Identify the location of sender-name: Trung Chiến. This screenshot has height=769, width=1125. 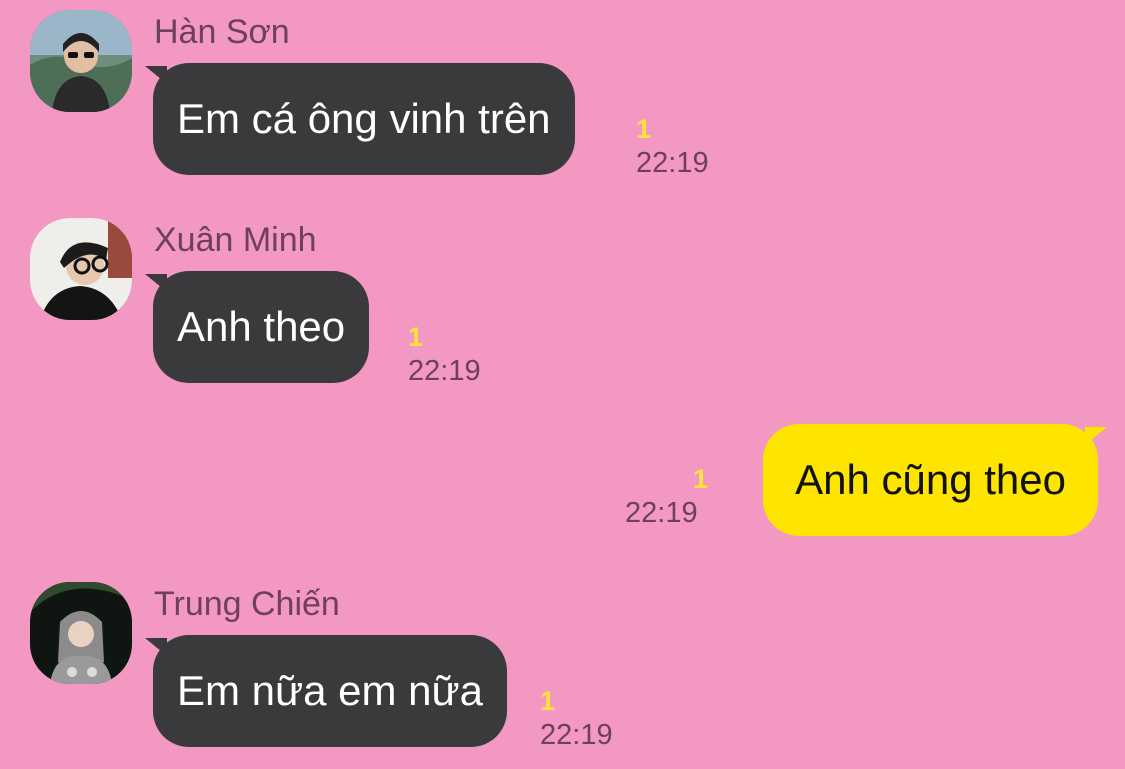
(247, 604).